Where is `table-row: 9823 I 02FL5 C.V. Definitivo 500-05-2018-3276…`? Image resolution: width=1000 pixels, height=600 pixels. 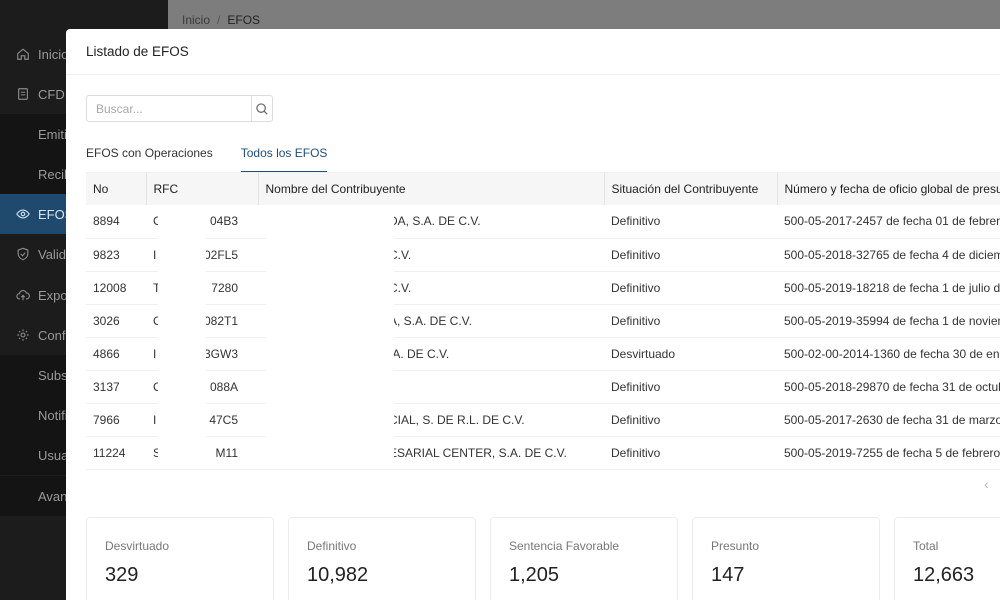 table-row: 9823 I 02FL5 C.V. Definitivo 500-05-2018-3276… is located at coordinates (543, 255).